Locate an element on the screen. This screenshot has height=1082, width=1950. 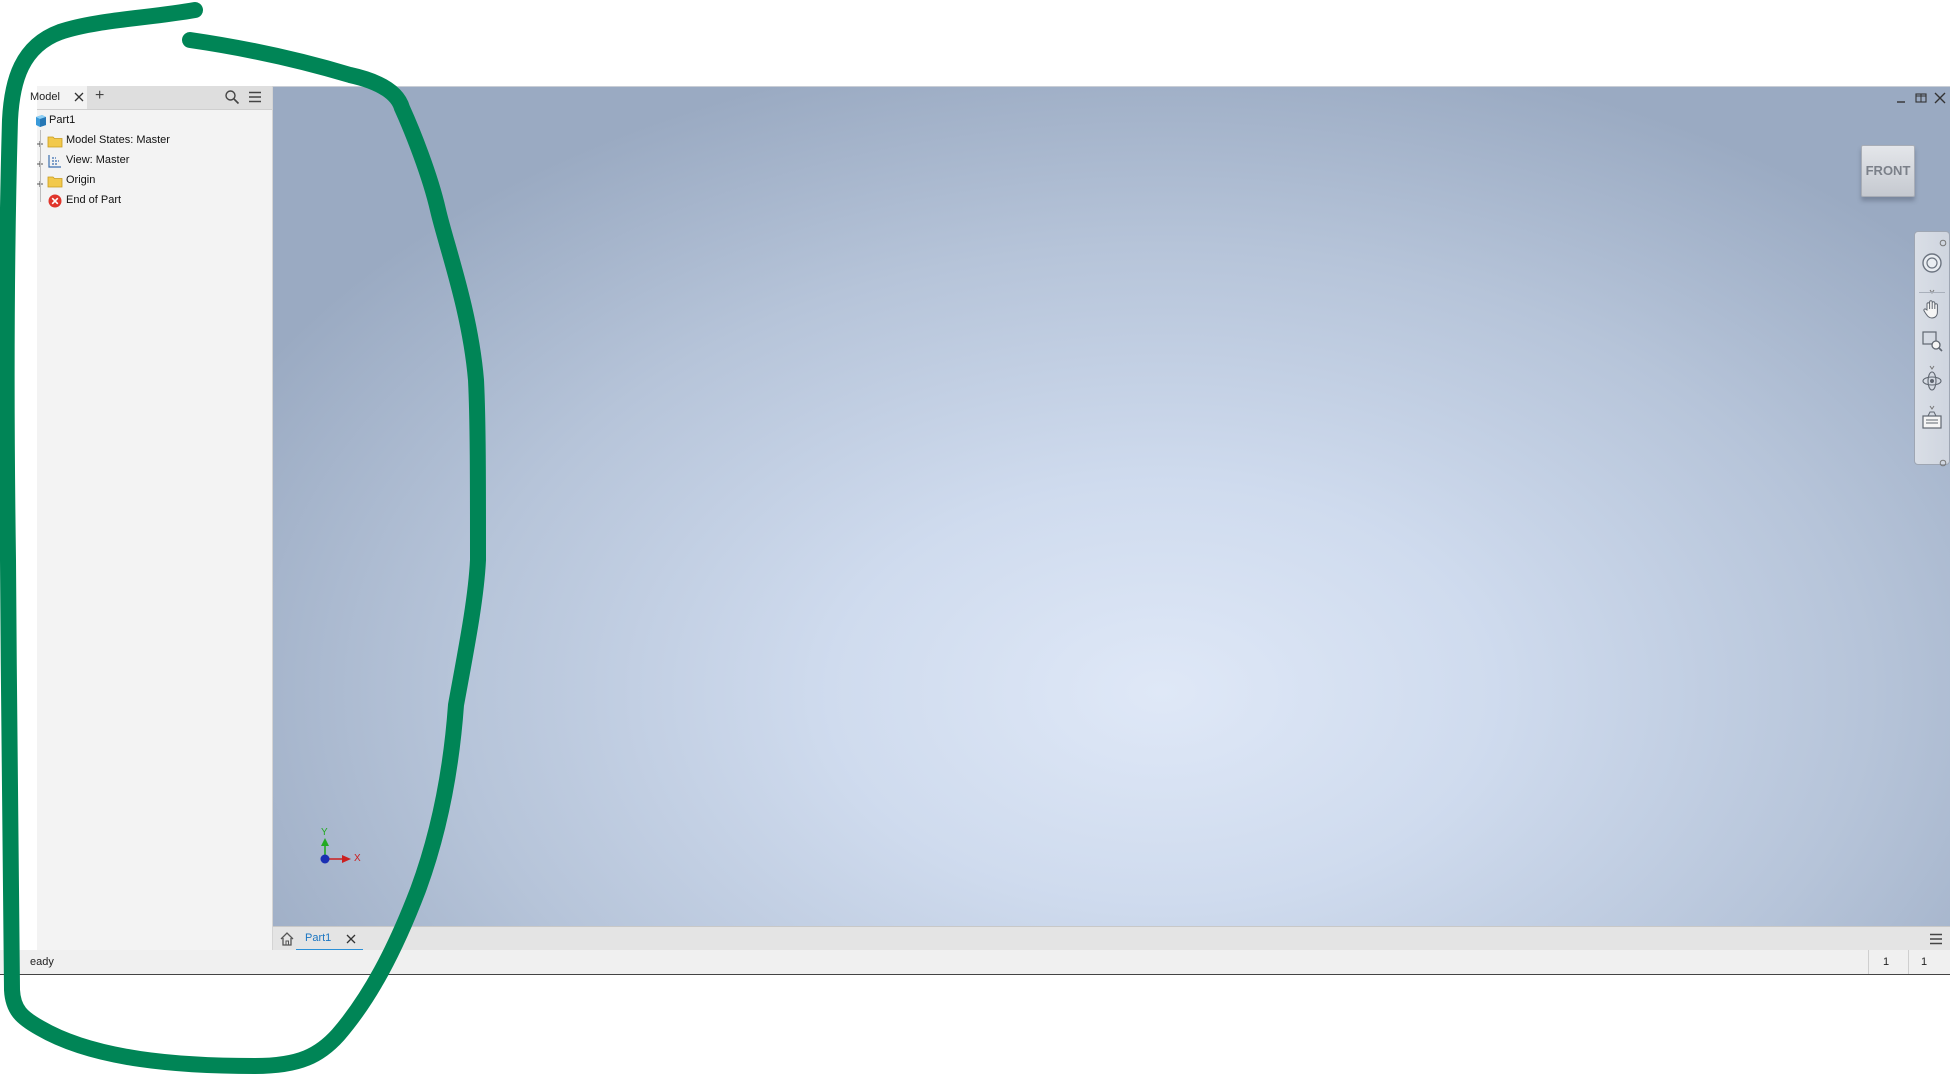
home-button is located at coordinates (287, 939).